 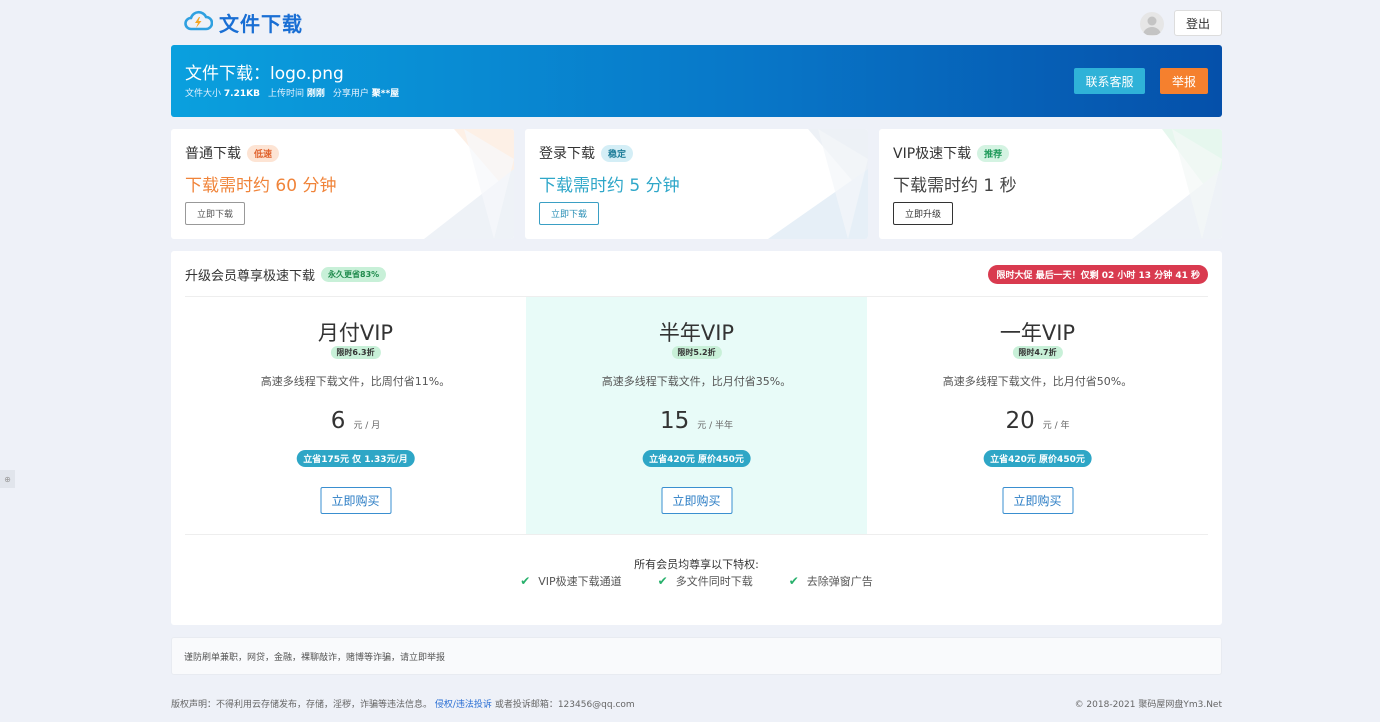 What do you see at coordinates (1020, 421) in the screenshot?
I see `price-number: 20` at bounding box center [1020, 421].